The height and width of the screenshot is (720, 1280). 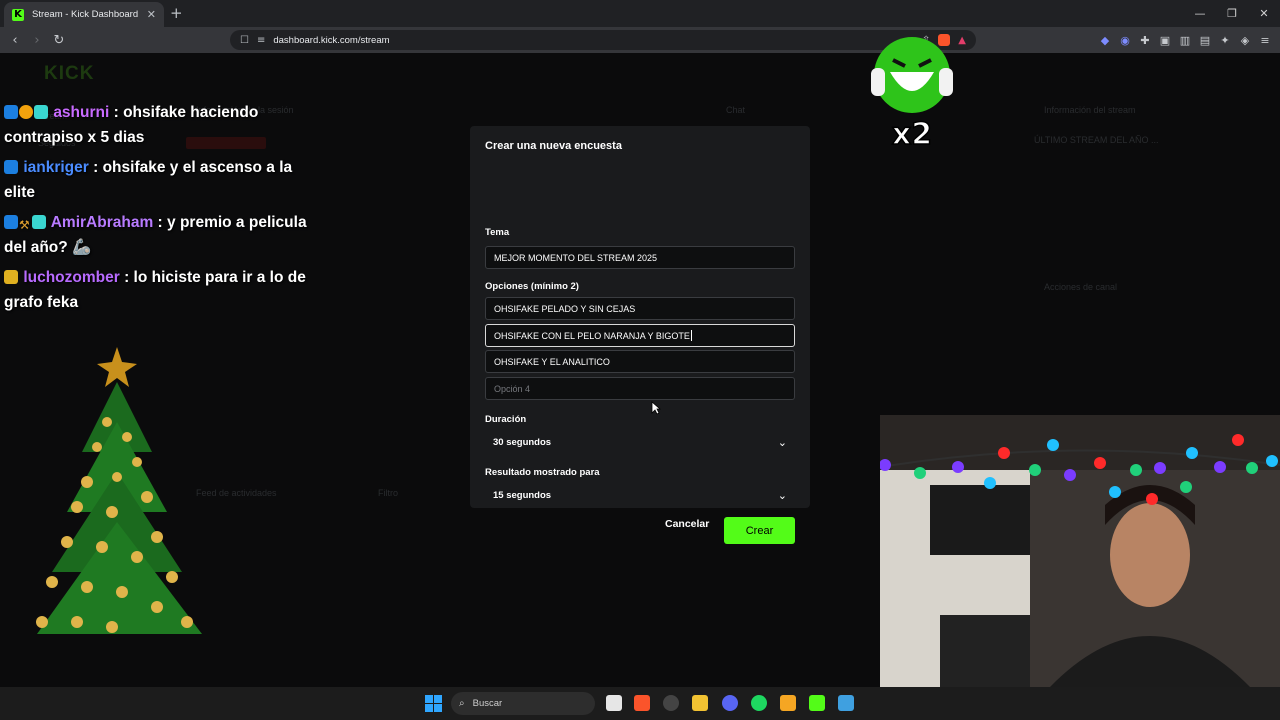 I want to click on mouse-cursor-icon, so click(x=656, y=408).